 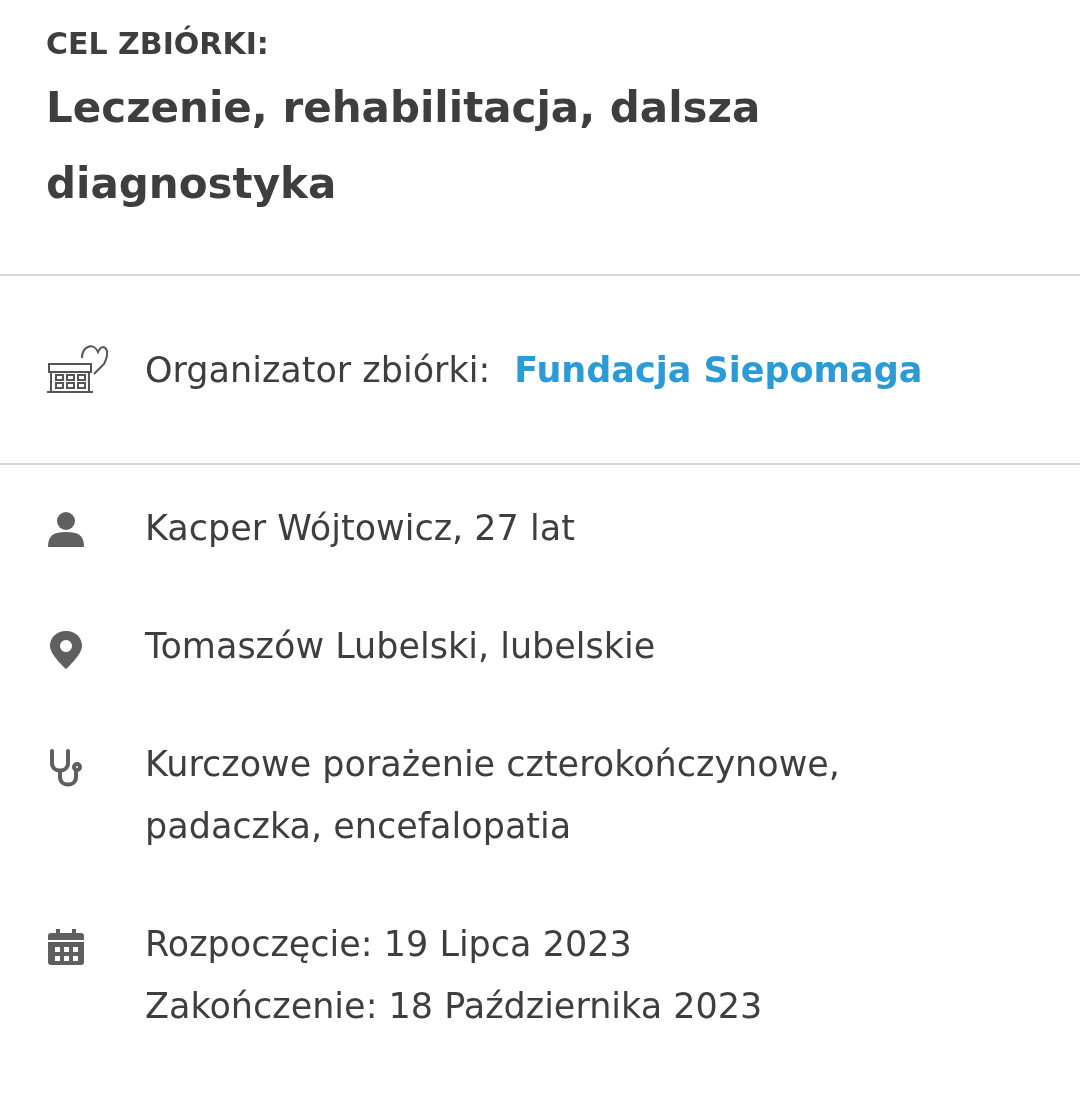 What do you see at coordinates (454, 1006) in the screenshot?
I see `detail-text: Zakończenie: 18 Października 2023` at bounding box center [454, 1006].